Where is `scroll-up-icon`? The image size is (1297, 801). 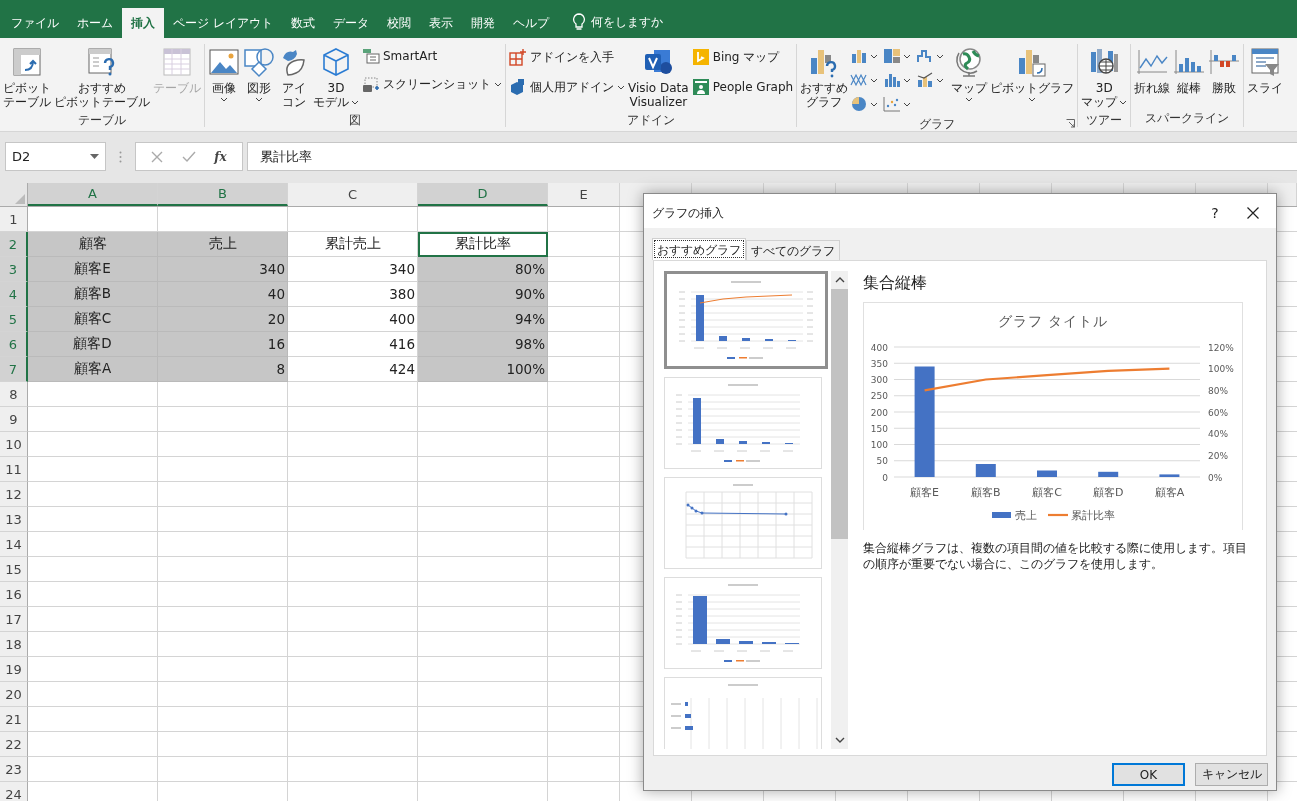
scroll-up-icon is located at coordinates (839, 280).